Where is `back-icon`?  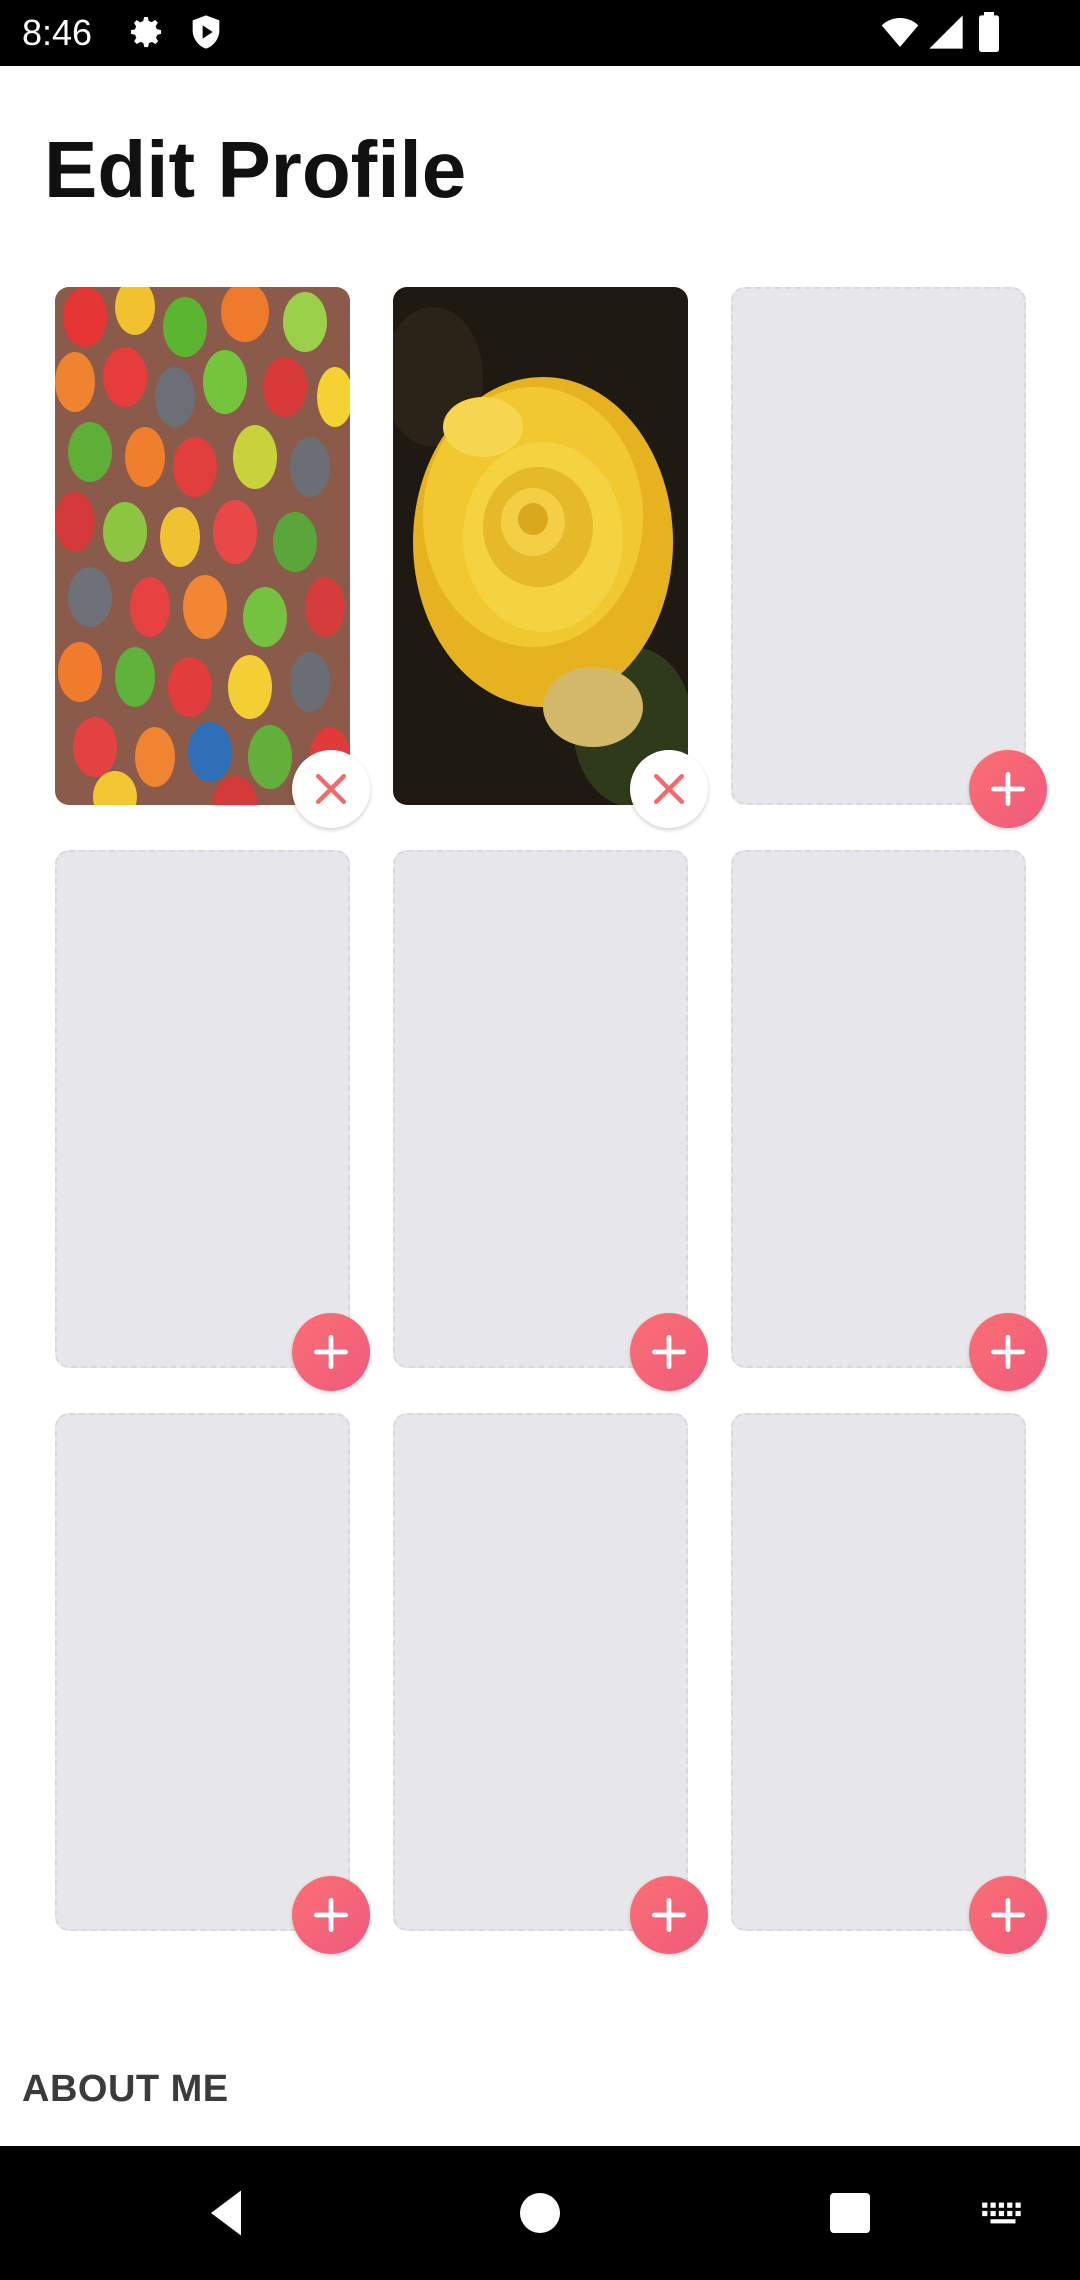 back-icon is located at coordinates (226, 2213).